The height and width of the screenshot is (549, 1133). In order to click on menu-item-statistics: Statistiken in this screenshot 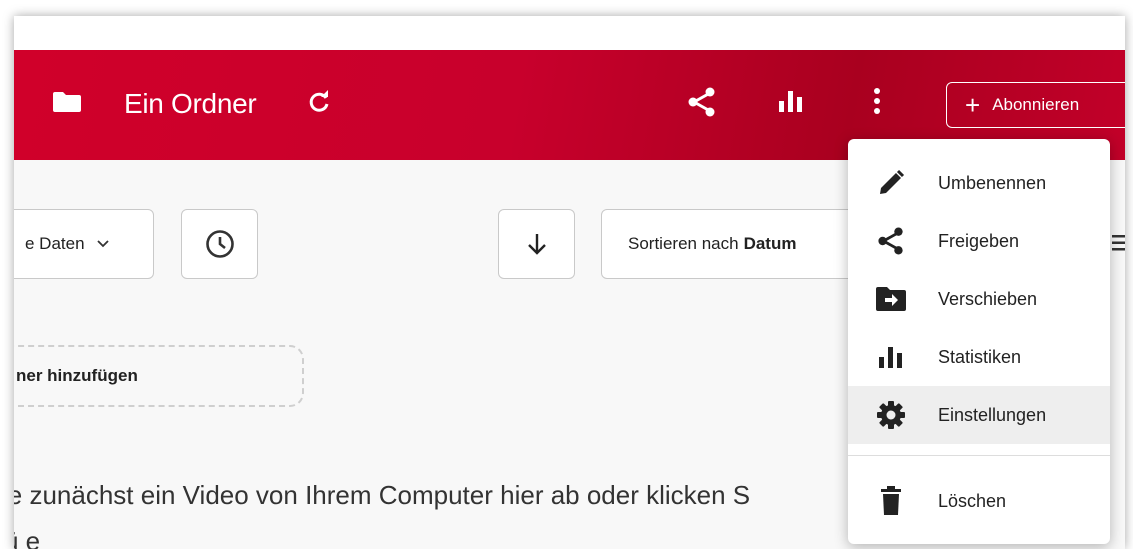, I will do `click(979, 357)`.